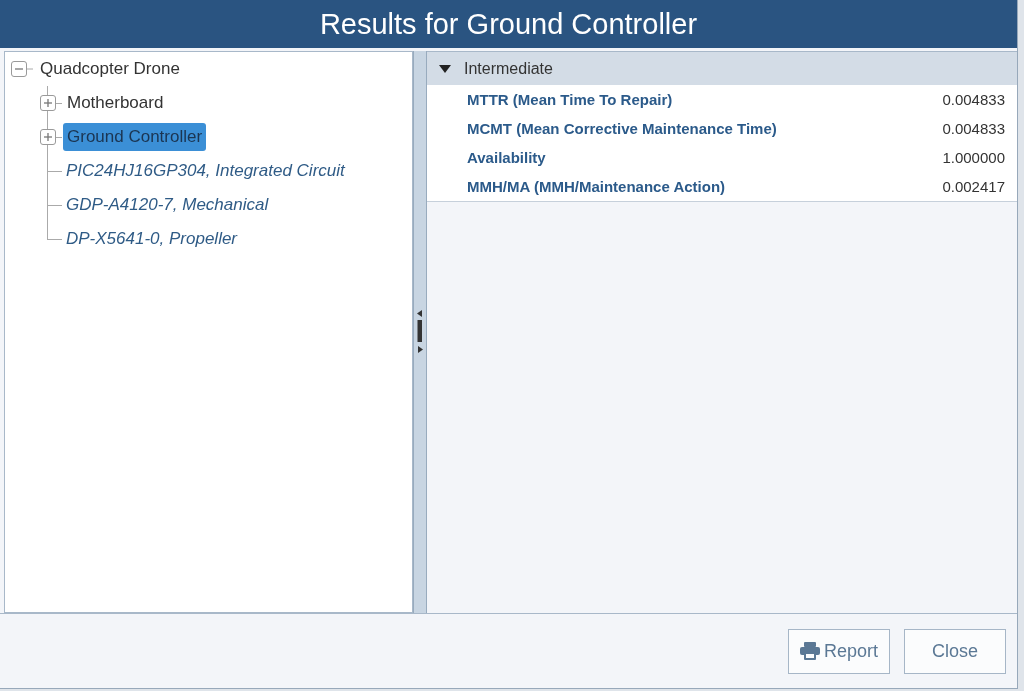  I want to click on report-button: Report, so click(839, 651).